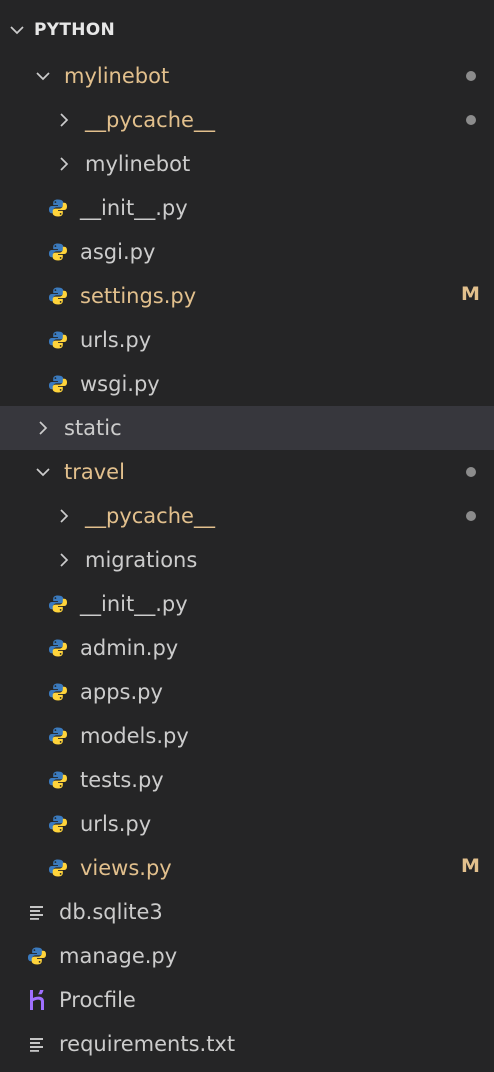 The height and width of the screenshot is (1072, 494). What do you see at coordinates (75, 30) in the screenshot?
I see `section-title: PYTHON` at bounding box center [75, 30].